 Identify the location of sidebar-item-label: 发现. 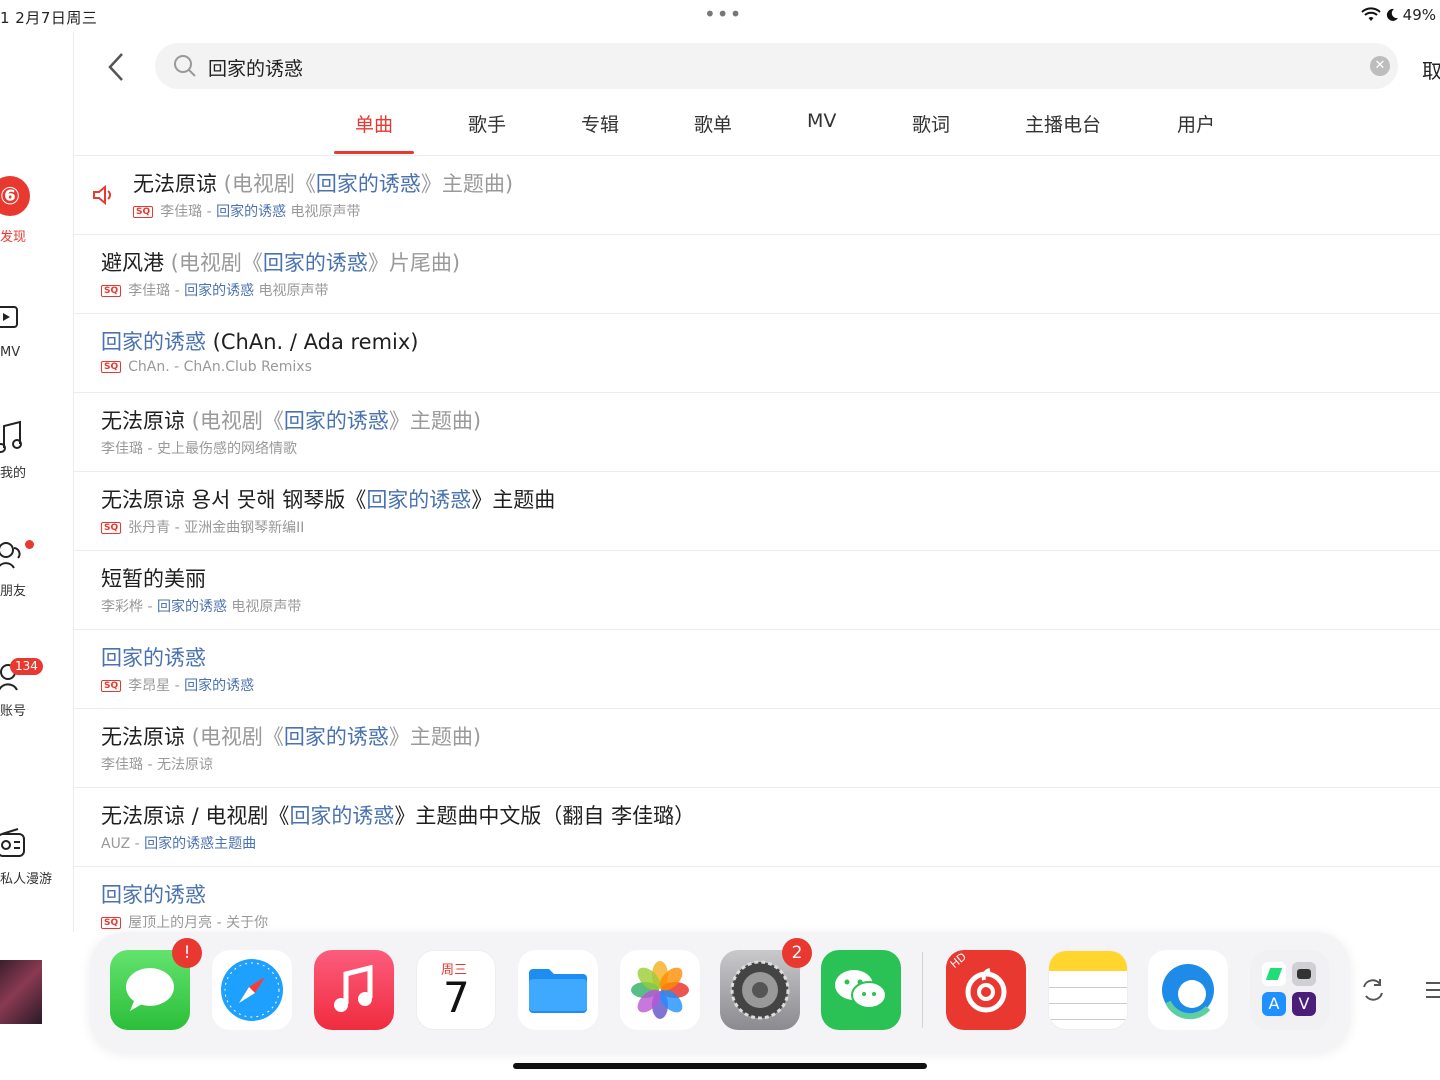
(13, 237).